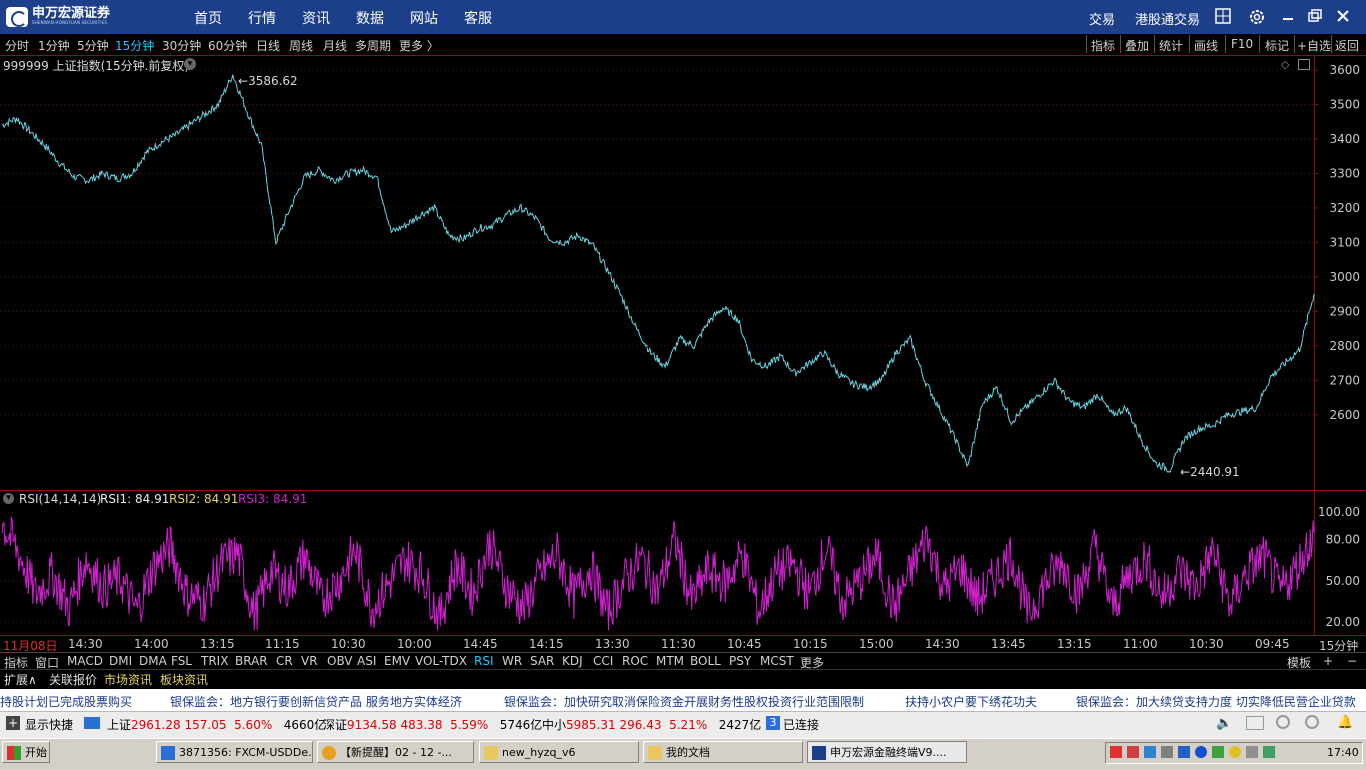  I want to click on related-quotes-tab: 关联报价, so click(73, 679).